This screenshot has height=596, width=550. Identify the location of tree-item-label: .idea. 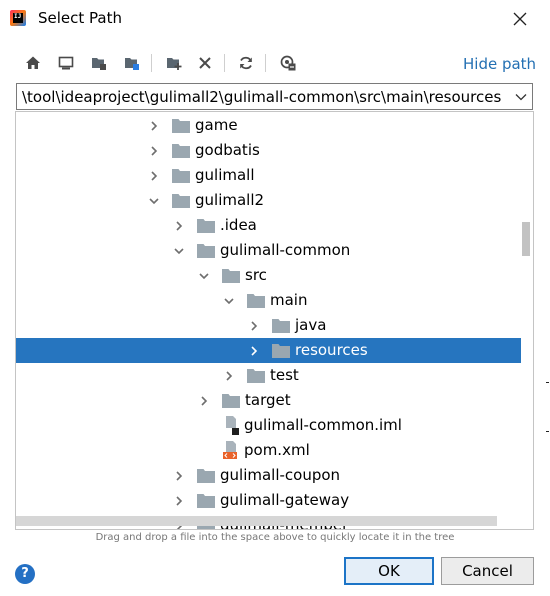
(238, 225).